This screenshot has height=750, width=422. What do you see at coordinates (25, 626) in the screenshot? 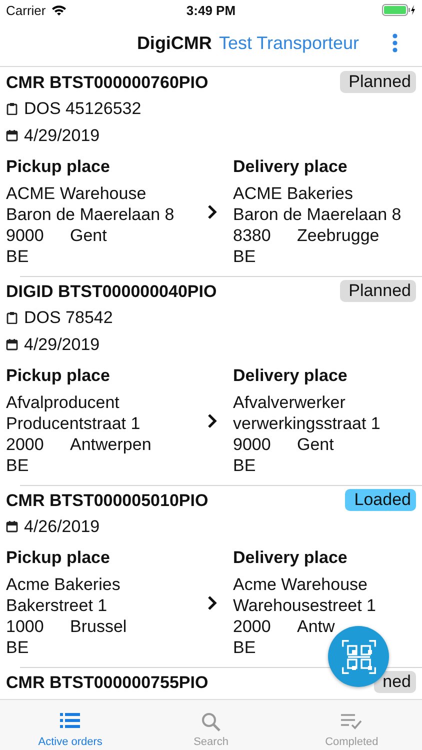
I see `postal-code: 1000` at bounding box center [25, 626].